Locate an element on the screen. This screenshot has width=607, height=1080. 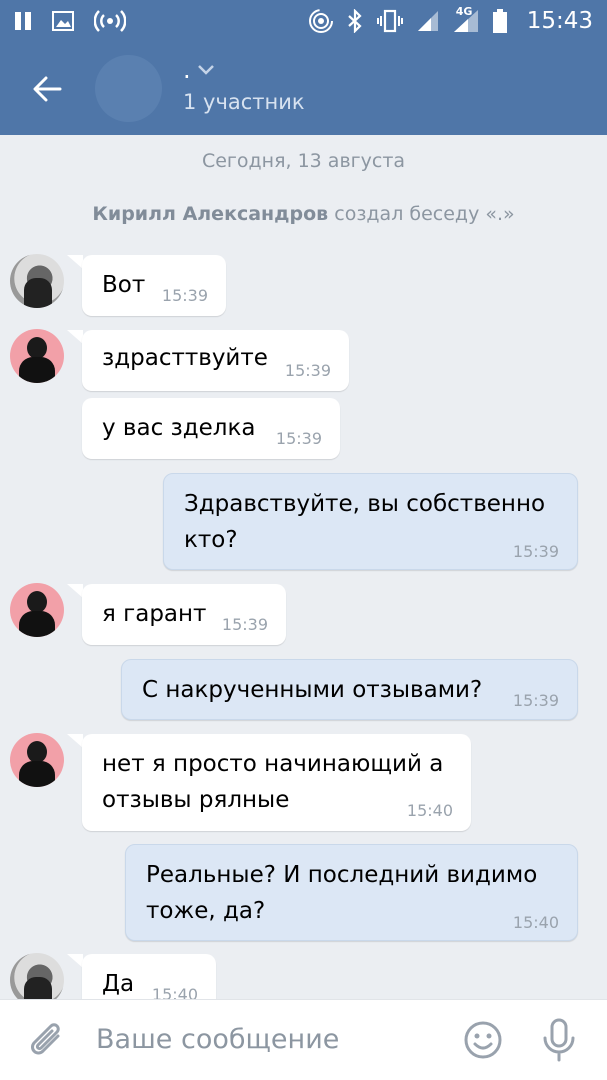
smile-icon is located at coordinates (483, 1040).